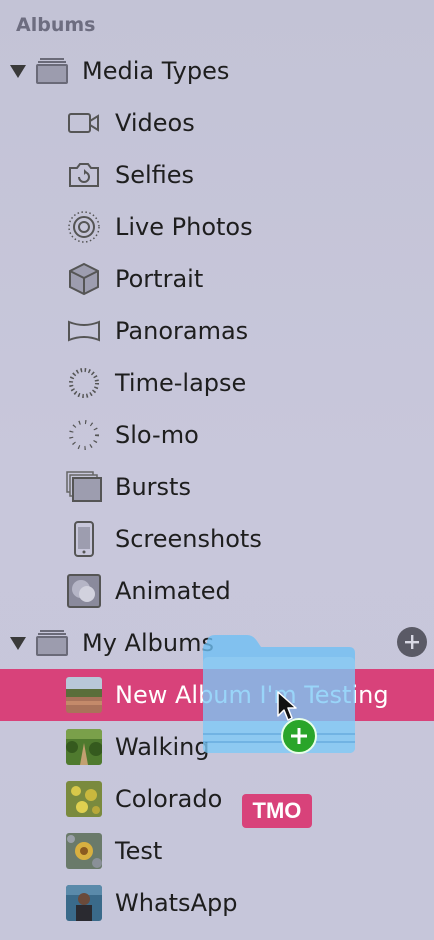  I want to click on video-camera-icon, so click(84, 123).